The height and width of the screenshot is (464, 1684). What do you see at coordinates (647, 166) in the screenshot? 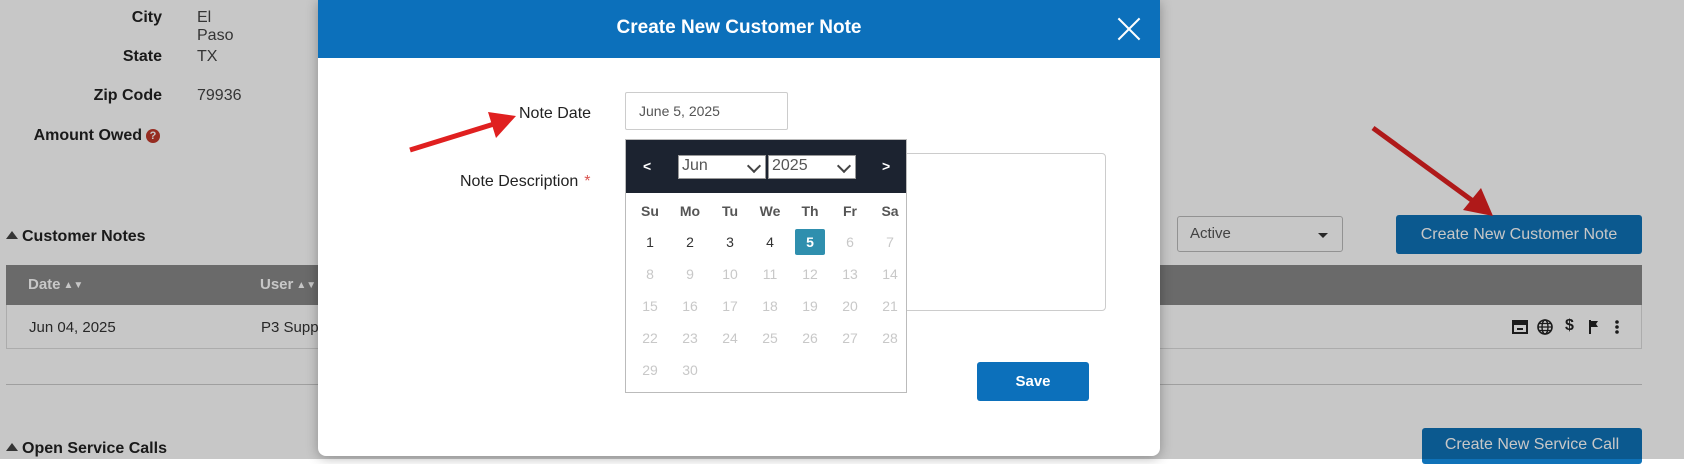
I see `prev-month-button: <` at bounding box center [647, 166].